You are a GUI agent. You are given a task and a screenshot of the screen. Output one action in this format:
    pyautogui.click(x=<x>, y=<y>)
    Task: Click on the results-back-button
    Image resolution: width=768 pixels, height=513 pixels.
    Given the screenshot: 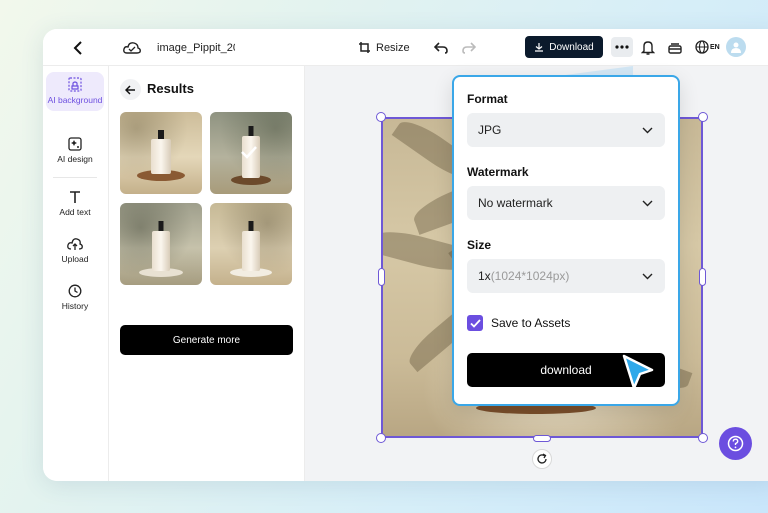 What is the action you would take?
    pyautogui.click(x=130, y=89)
    